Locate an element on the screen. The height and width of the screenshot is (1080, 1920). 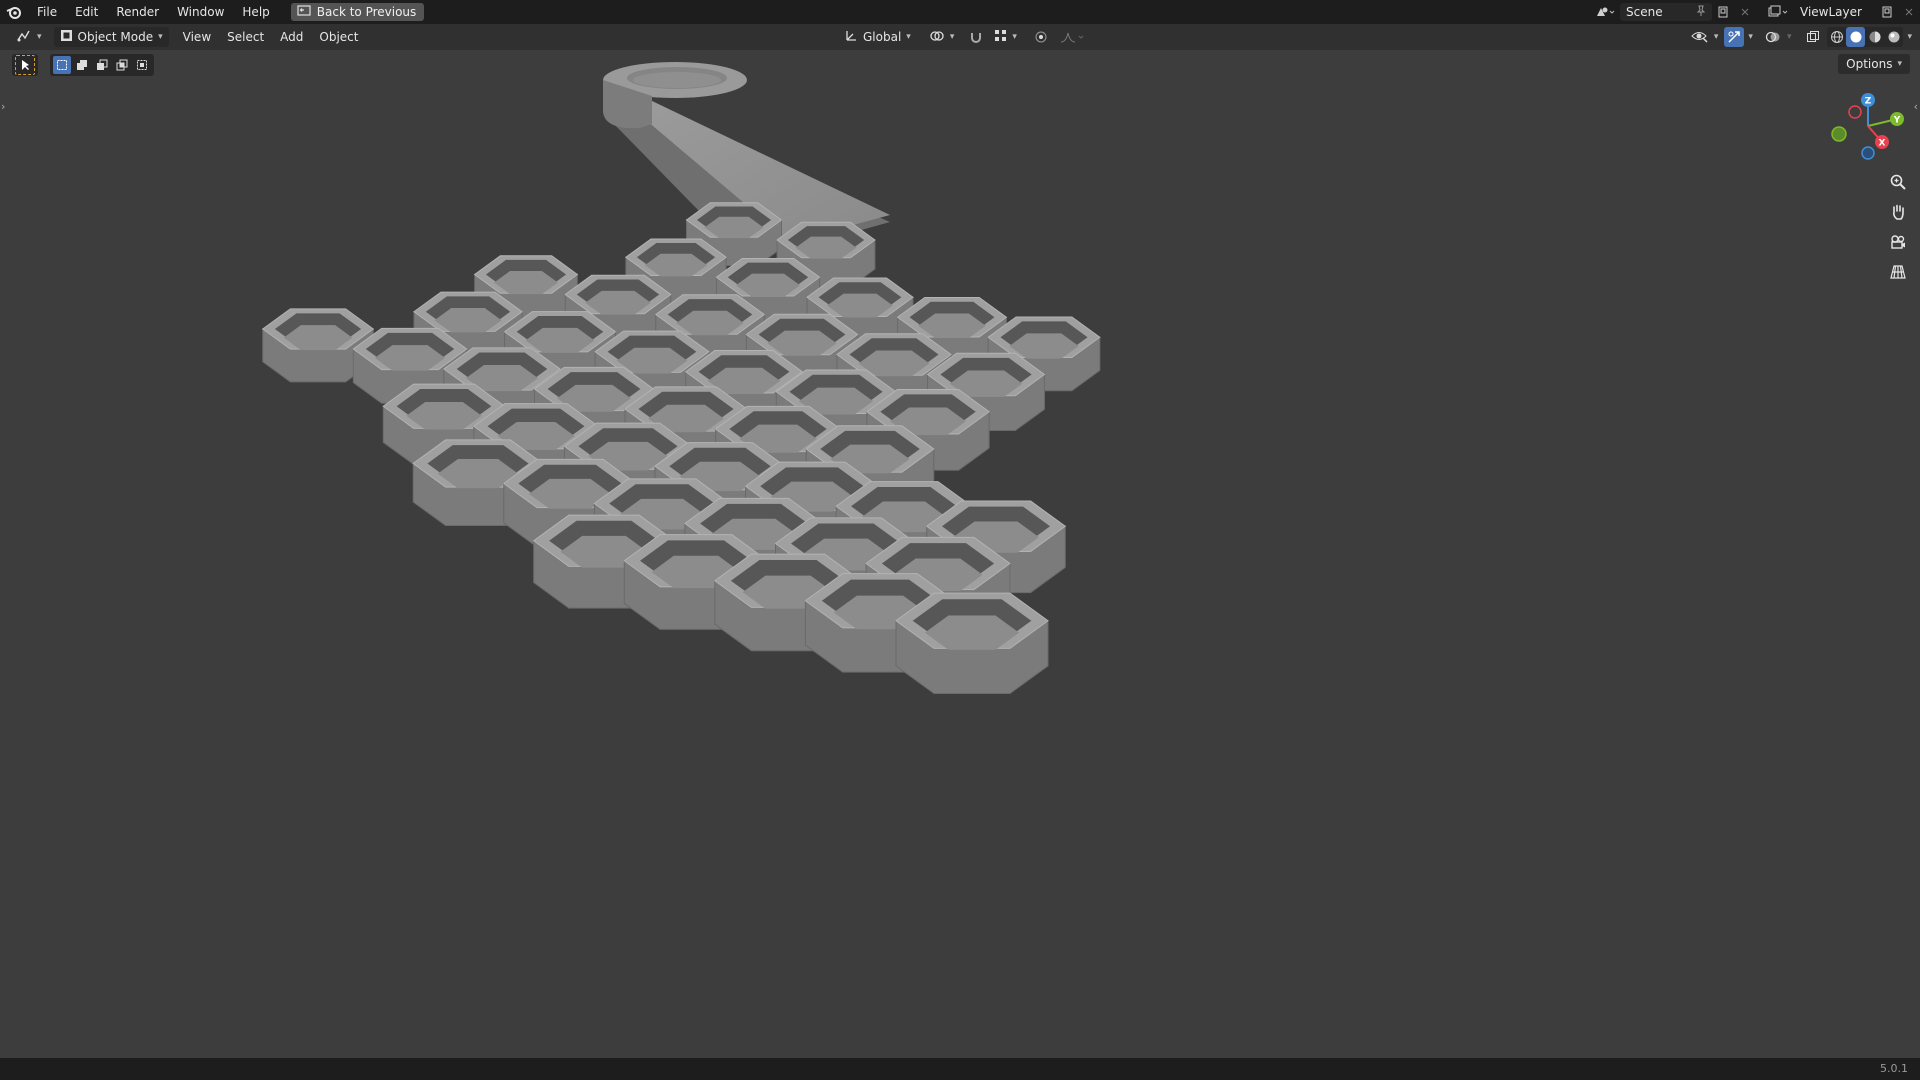
gizmo-toggle-icon is located at coordinates (1734, 37).